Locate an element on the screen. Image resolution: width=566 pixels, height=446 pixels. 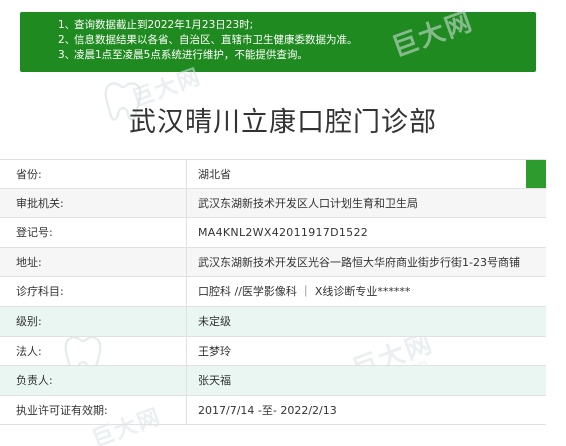
table-row: 执业许可证有效期: 2017/7/14 -至- 2022/2/13 is located at coordinates (273, 410).